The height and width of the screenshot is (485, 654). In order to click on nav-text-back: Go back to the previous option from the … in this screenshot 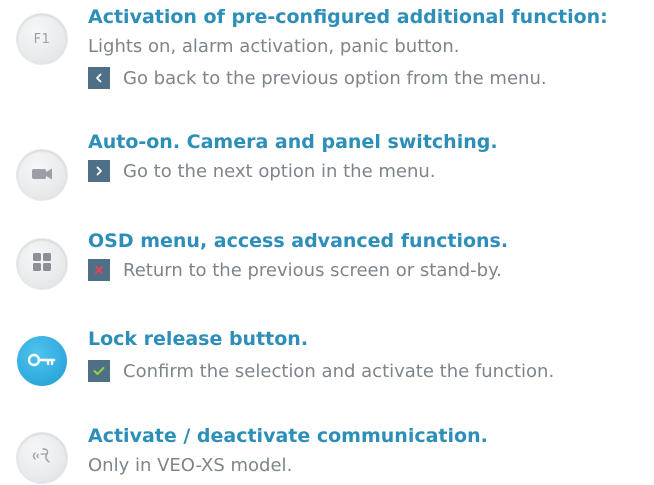, I will do `click(335, 78)`.